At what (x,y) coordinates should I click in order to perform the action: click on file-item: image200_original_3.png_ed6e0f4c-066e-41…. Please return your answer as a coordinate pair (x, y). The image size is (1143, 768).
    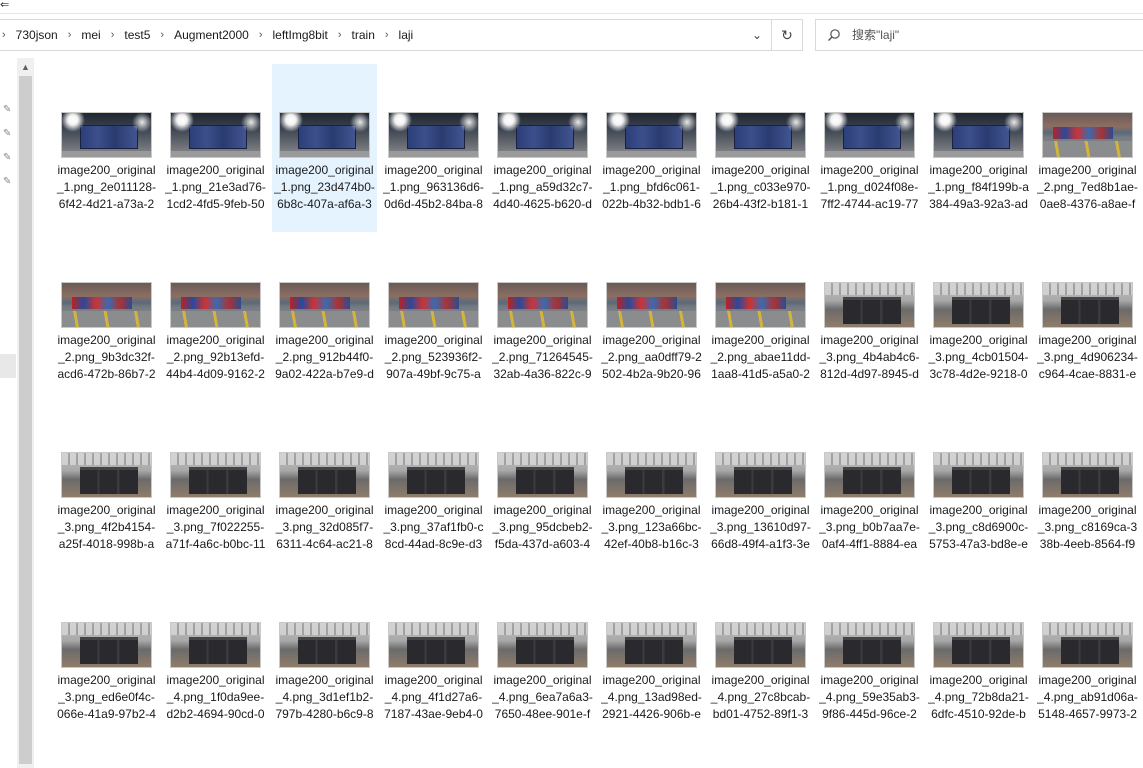
    Looking at the image, I should click on (106, 658).